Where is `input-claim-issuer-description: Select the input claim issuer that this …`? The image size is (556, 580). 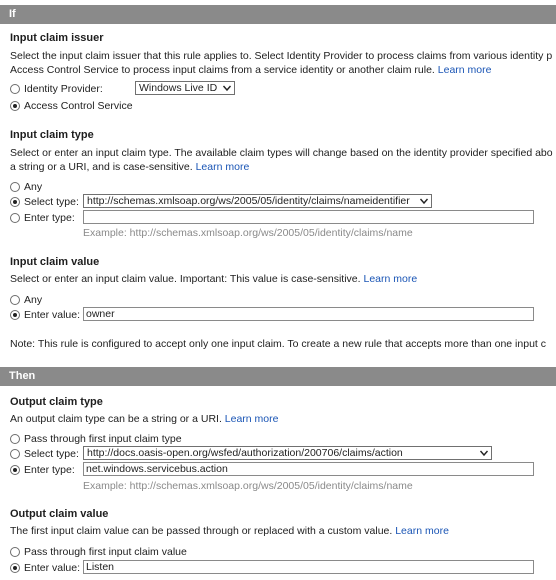 input-claim-issuer-description: Select the input claim issuer that this … is located at coordinates (281, 56).